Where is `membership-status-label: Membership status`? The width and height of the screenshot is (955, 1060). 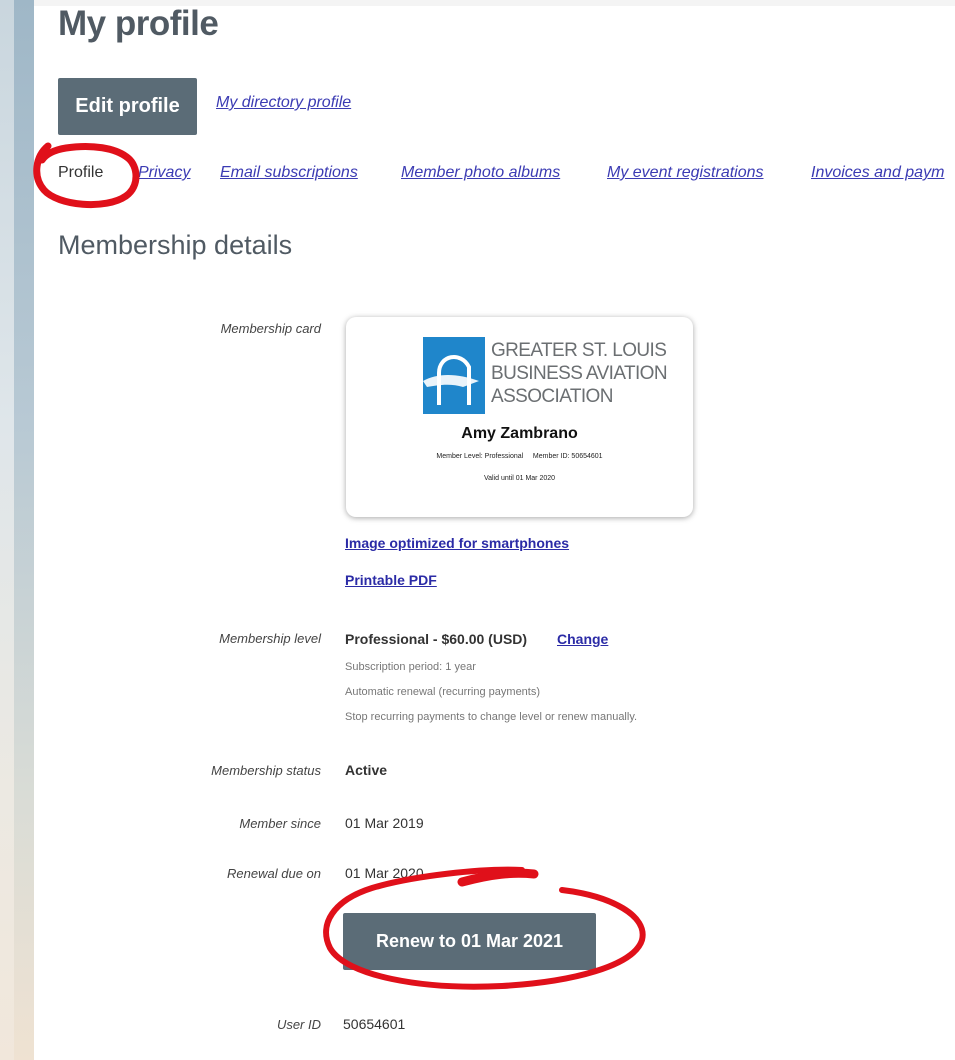 membership-status-label: Membership status is located at coordinates (266, 770).